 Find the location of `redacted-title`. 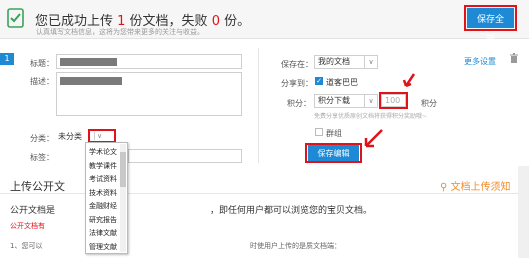

redacted-title is located at coordinates (88, 62).